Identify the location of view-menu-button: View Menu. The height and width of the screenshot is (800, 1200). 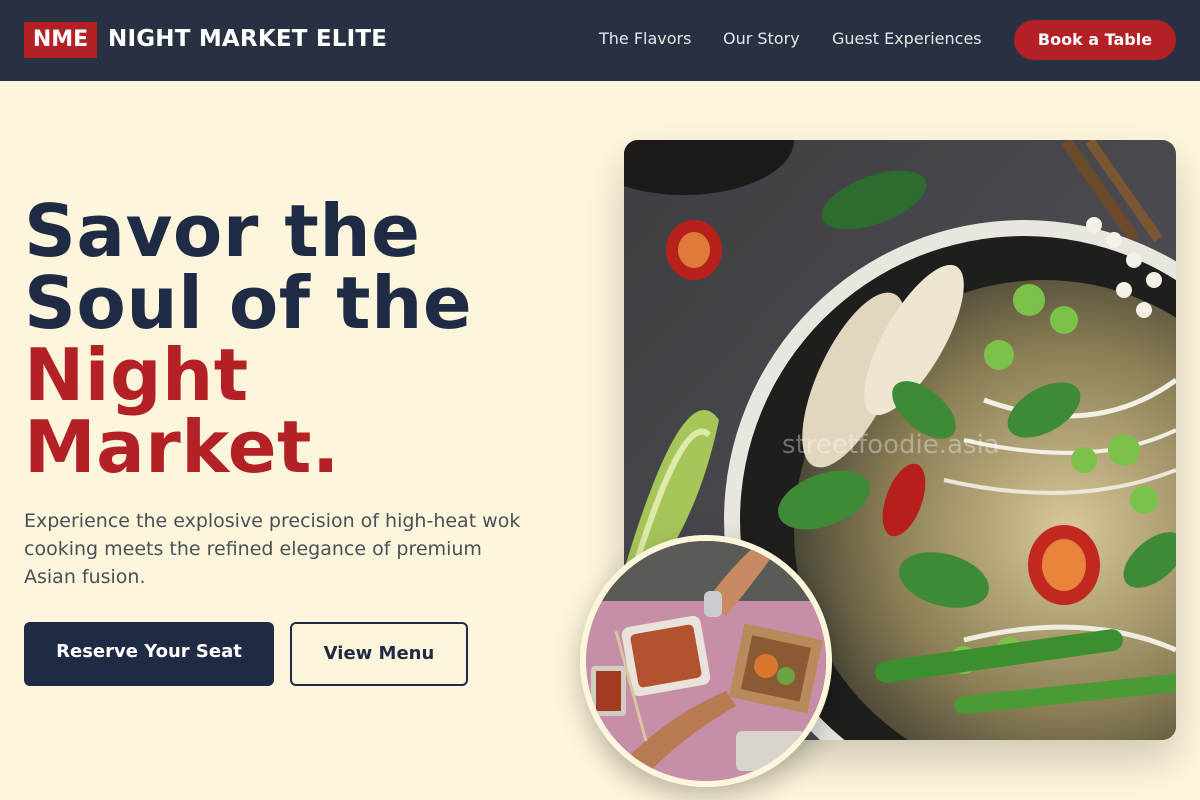
(379, 654).